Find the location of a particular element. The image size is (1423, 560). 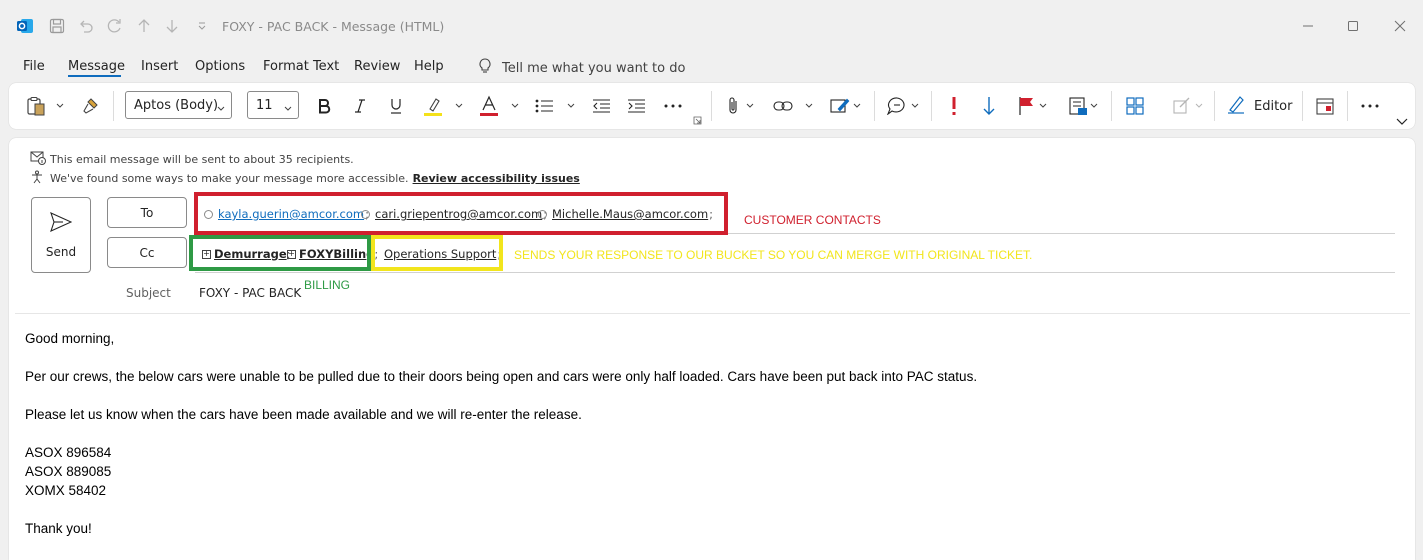

editor-label: Editor is located at coordinates (1273, 106).